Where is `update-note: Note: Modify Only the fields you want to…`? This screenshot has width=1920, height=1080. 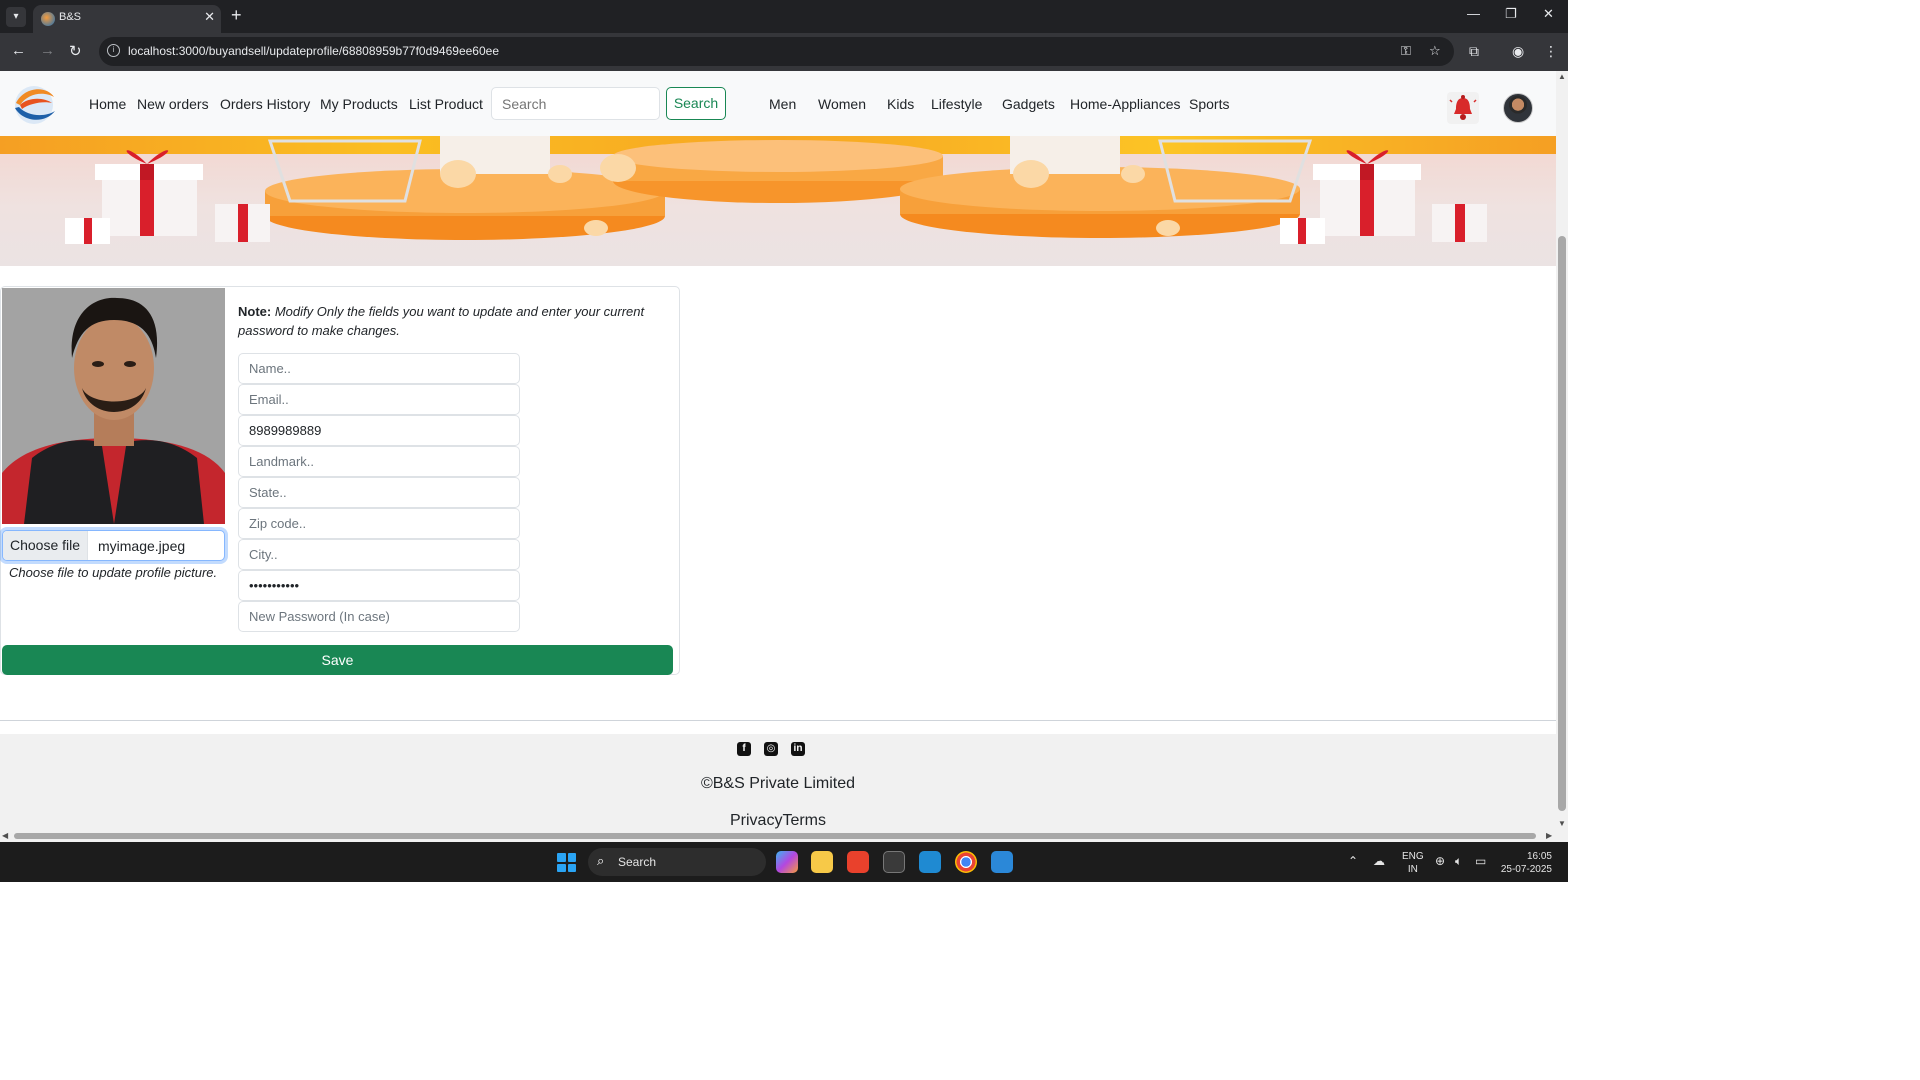 update-note: Note: Modify Only the fields you want to… is located at coordinates (453, 321).